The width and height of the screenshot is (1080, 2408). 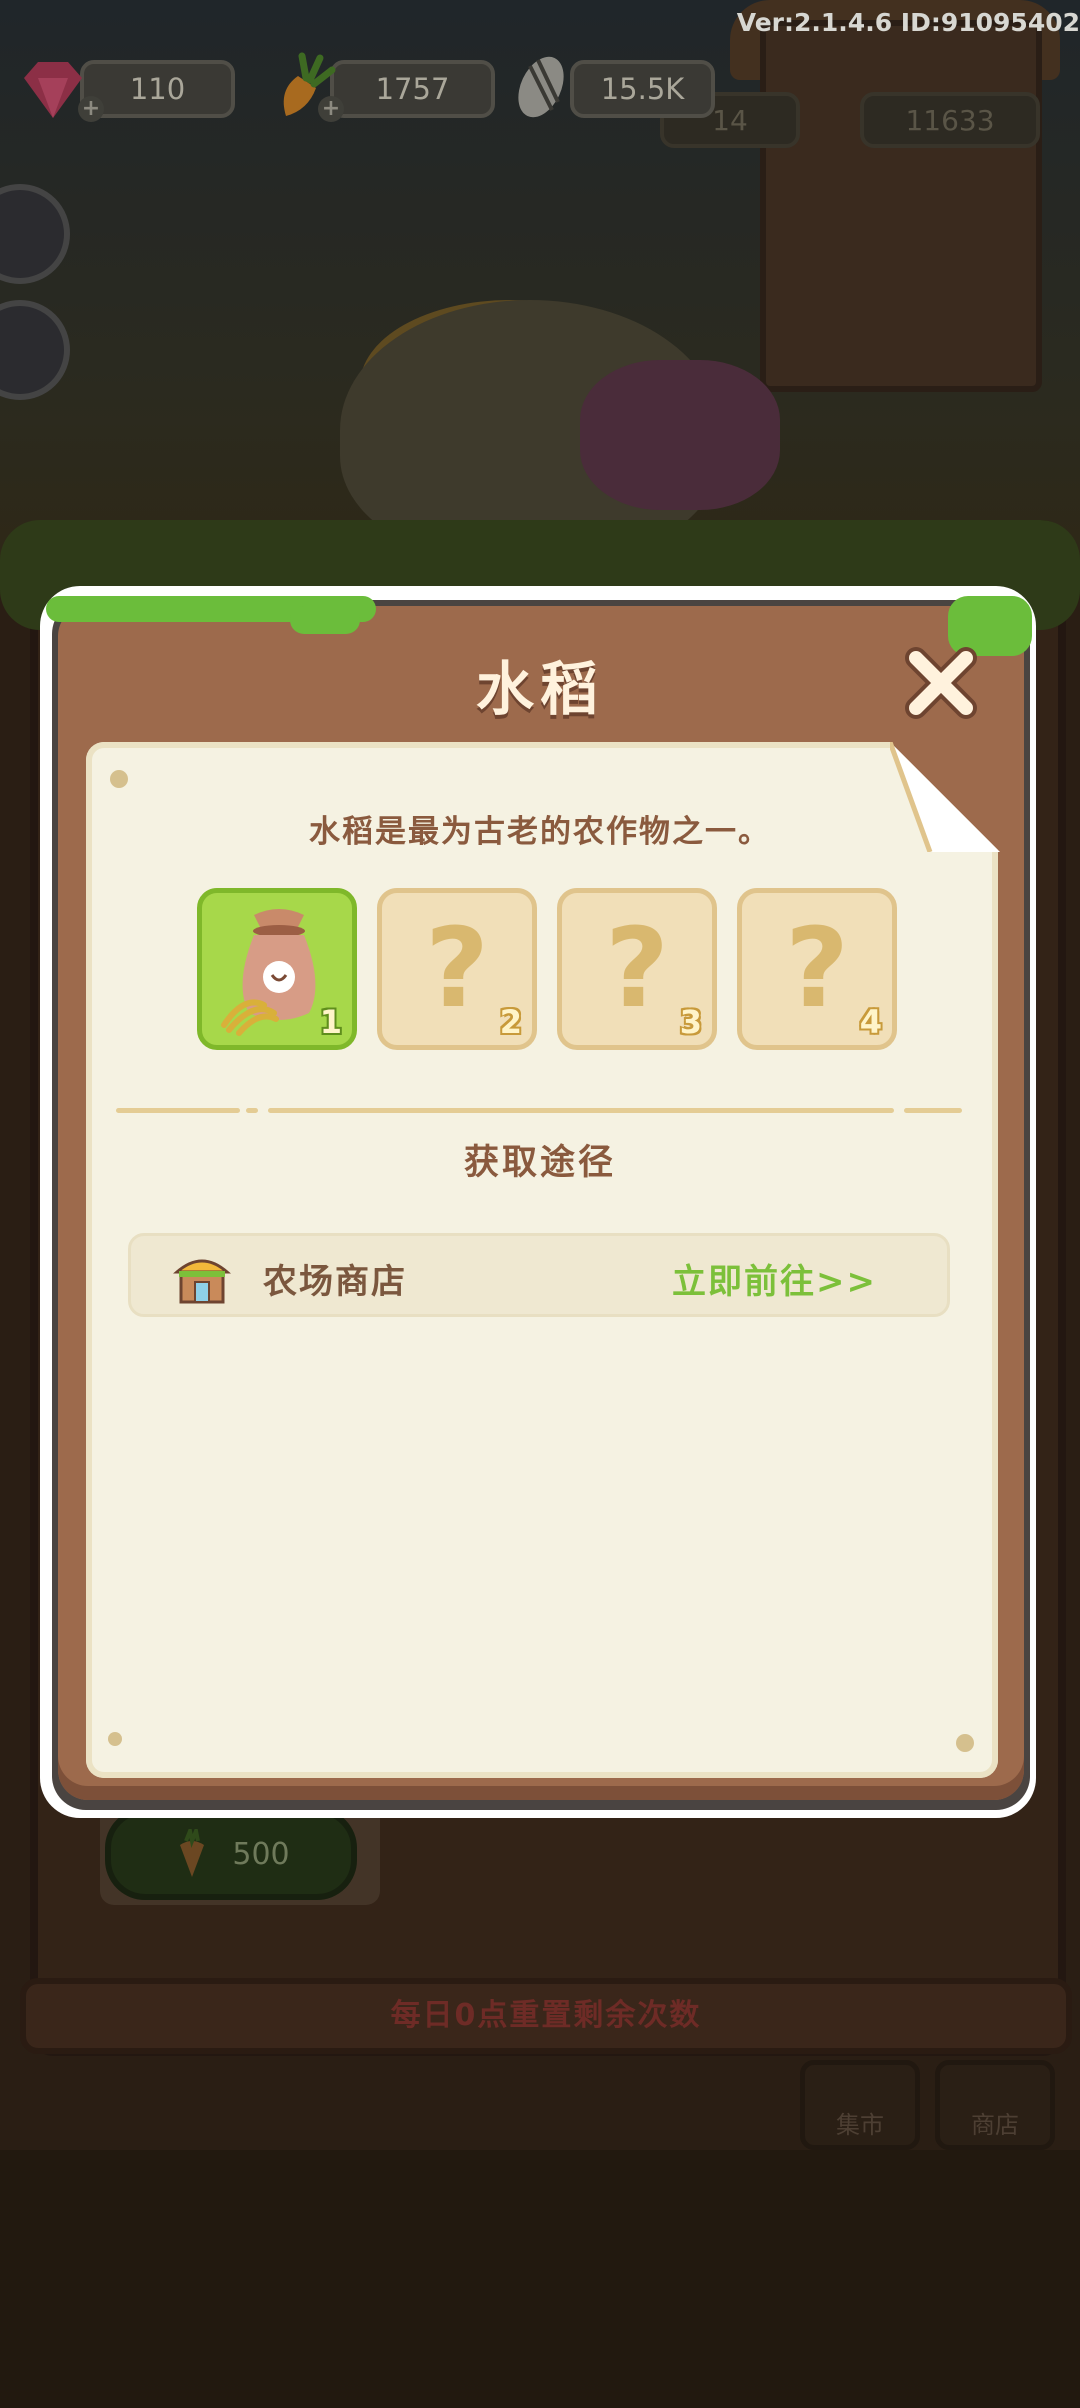 I want to click on close-icon, so click(x=941, y=683).